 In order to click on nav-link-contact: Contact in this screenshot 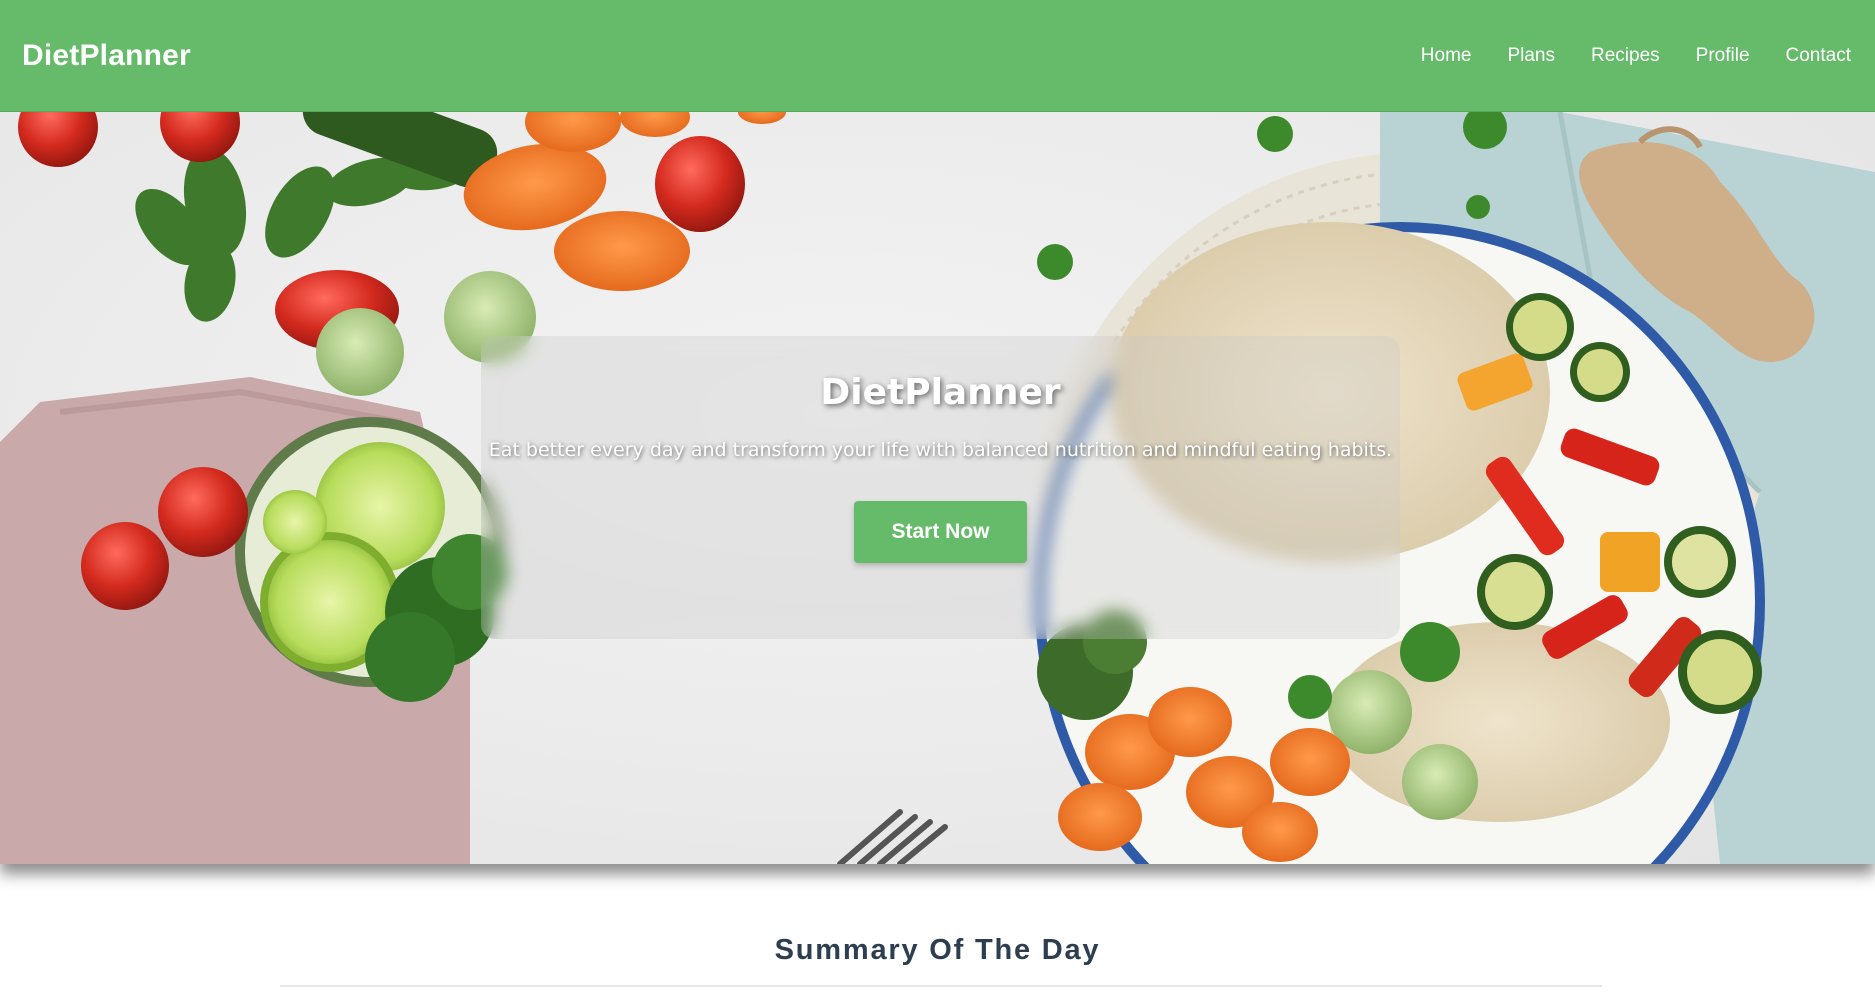, I will do `click(1809, 56)`.